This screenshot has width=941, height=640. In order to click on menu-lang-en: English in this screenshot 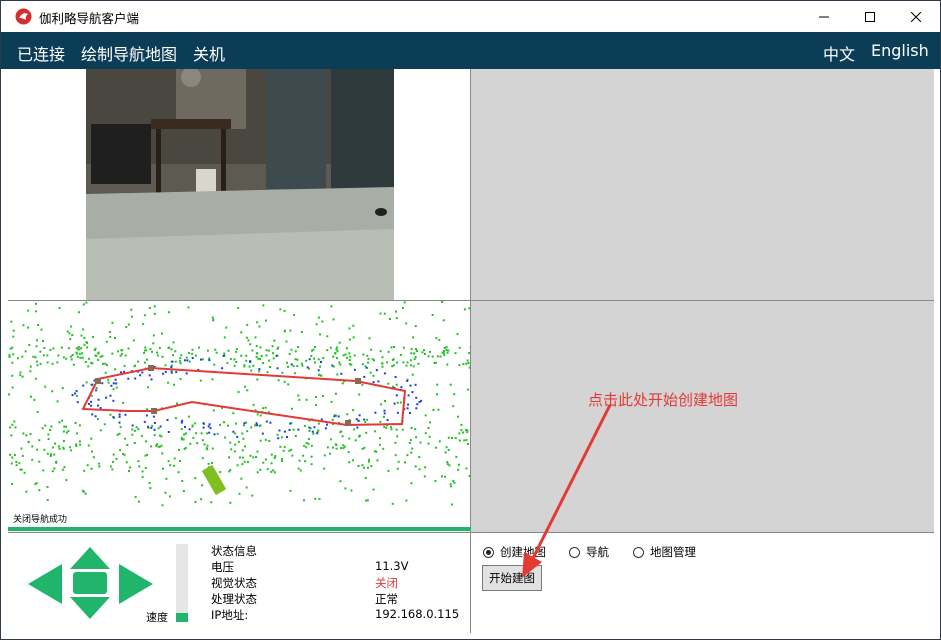, I will do `click(900, 50)`.